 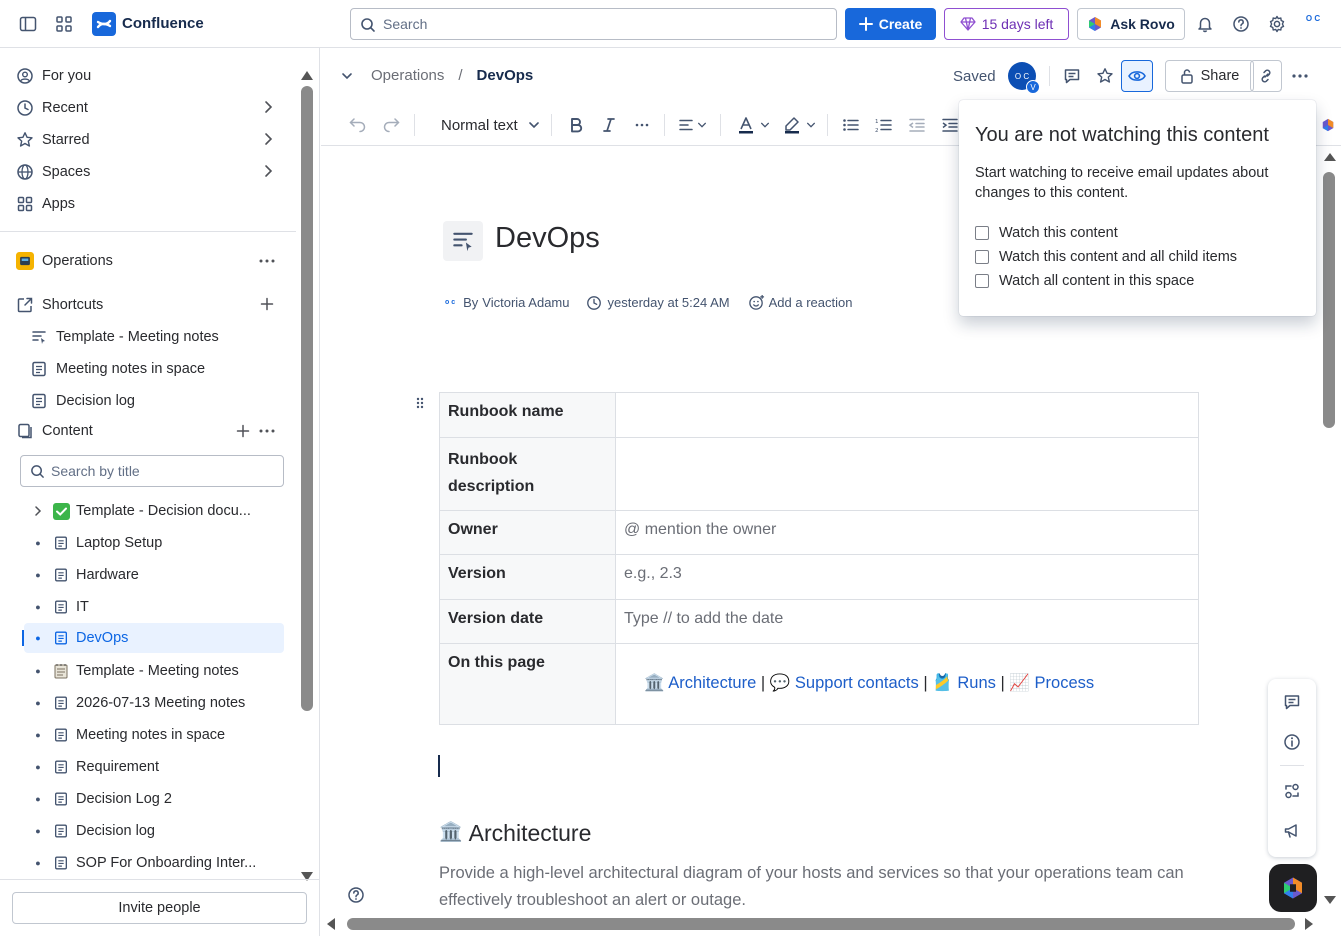 What do you see at coordinates (53, 172) in the screenshot?
I see `sidebar-item-spaces: Spaces` at bounding box center [53, 172].